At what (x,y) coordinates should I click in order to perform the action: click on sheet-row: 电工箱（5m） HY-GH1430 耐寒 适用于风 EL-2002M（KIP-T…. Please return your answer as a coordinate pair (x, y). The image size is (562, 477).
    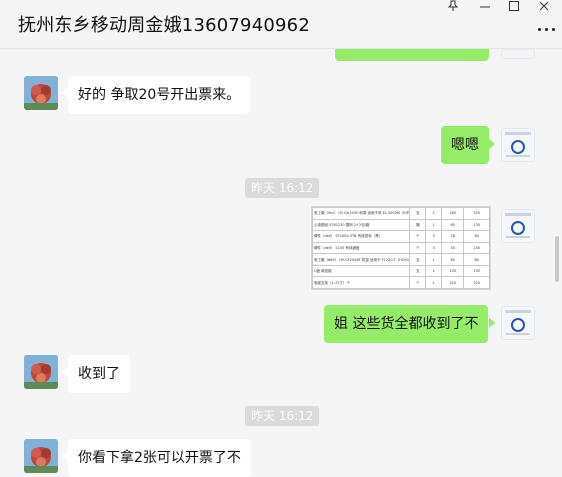
    Looking at the image, I should click on (400, 213).